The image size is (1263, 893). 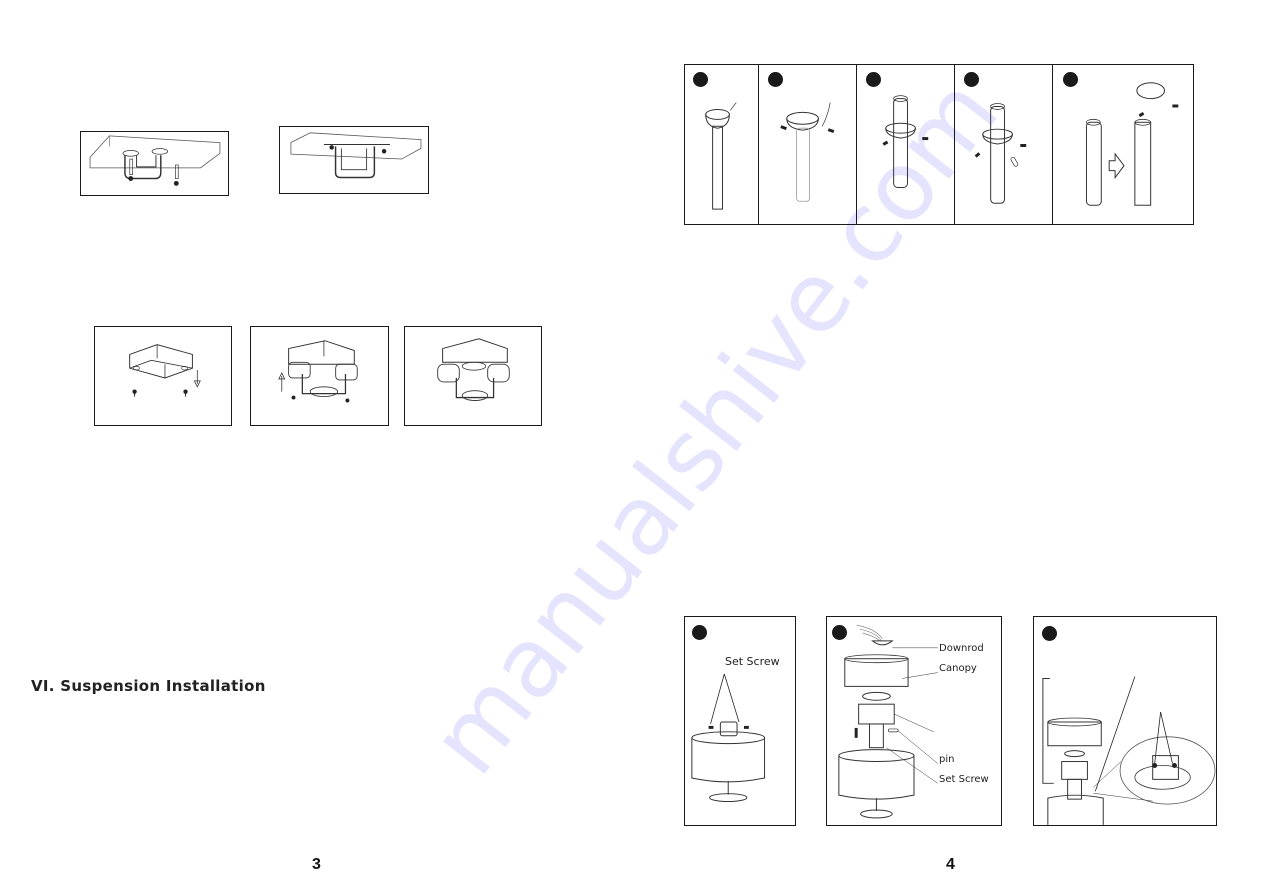 I want to click on section-title: VI. Suspension Installation, so click(x=148, y=686).